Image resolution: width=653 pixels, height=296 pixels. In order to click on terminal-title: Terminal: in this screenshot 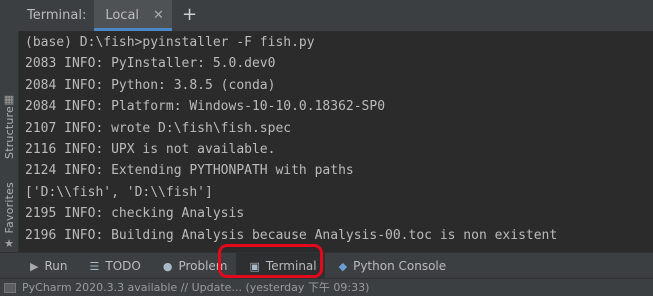, I will do `click(57, 15)`.